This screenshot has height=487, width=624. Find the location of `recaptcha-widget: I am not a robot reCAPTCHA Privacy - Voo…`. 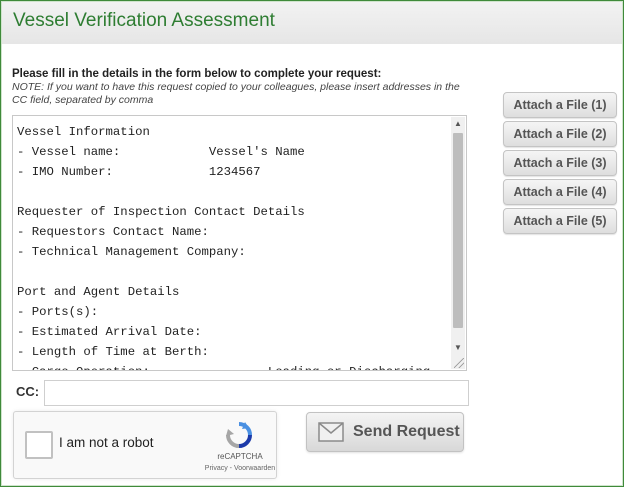

recaptcha-widget: I am not a robot reCAPTCHA Privacy - Voo… is located at coordinates (145, 445).